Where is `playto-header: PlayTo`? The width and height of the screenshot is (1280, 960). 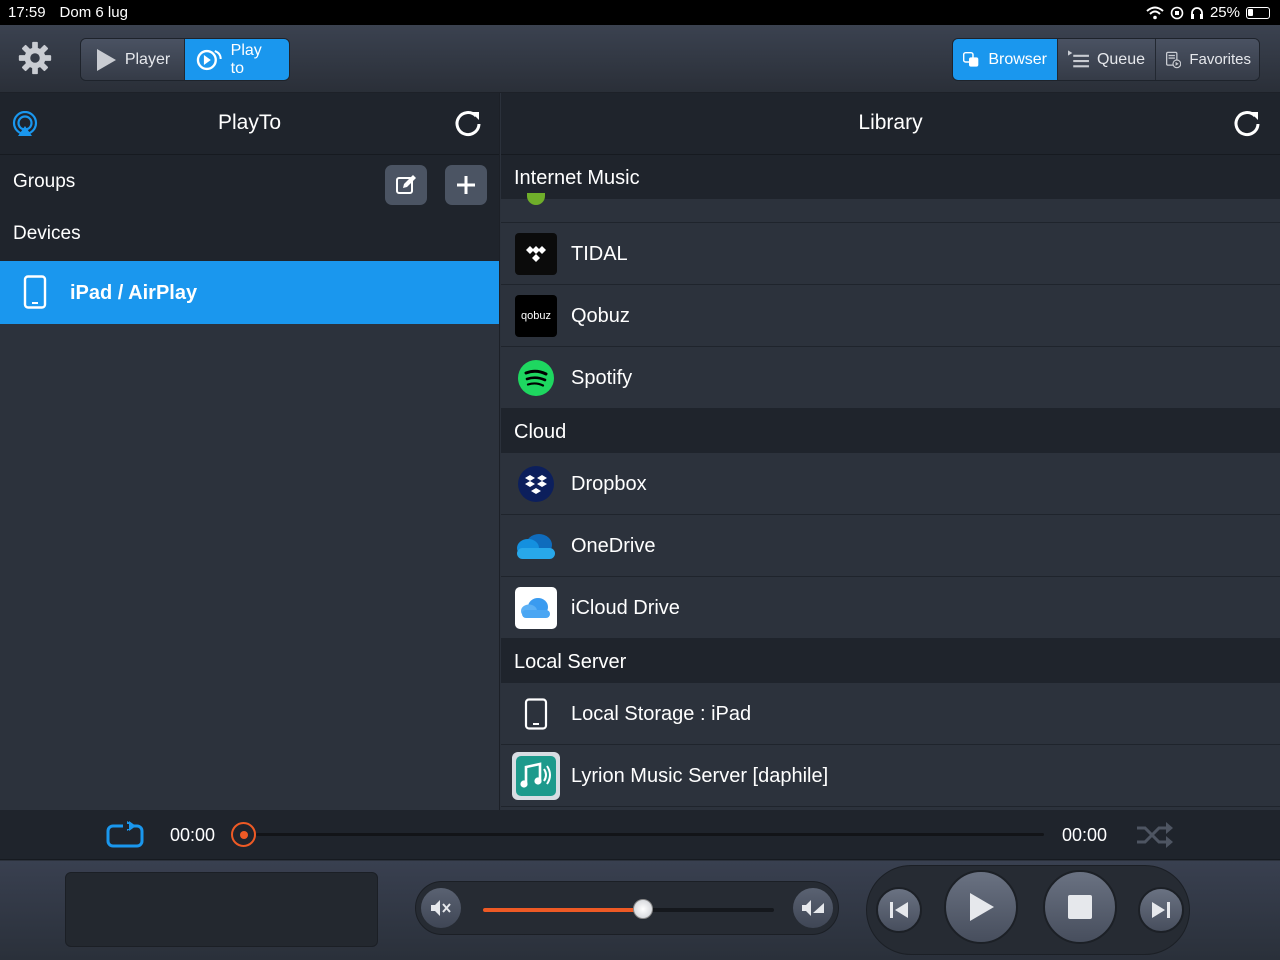
playto-header: PlayTo is located at coordinates (249, 124).